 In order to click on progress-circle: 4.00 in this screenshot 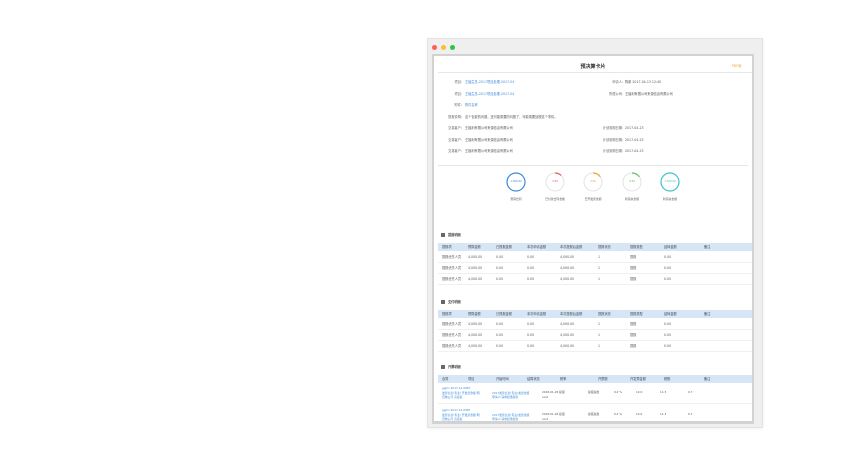, I will do `click(594, 182)`.